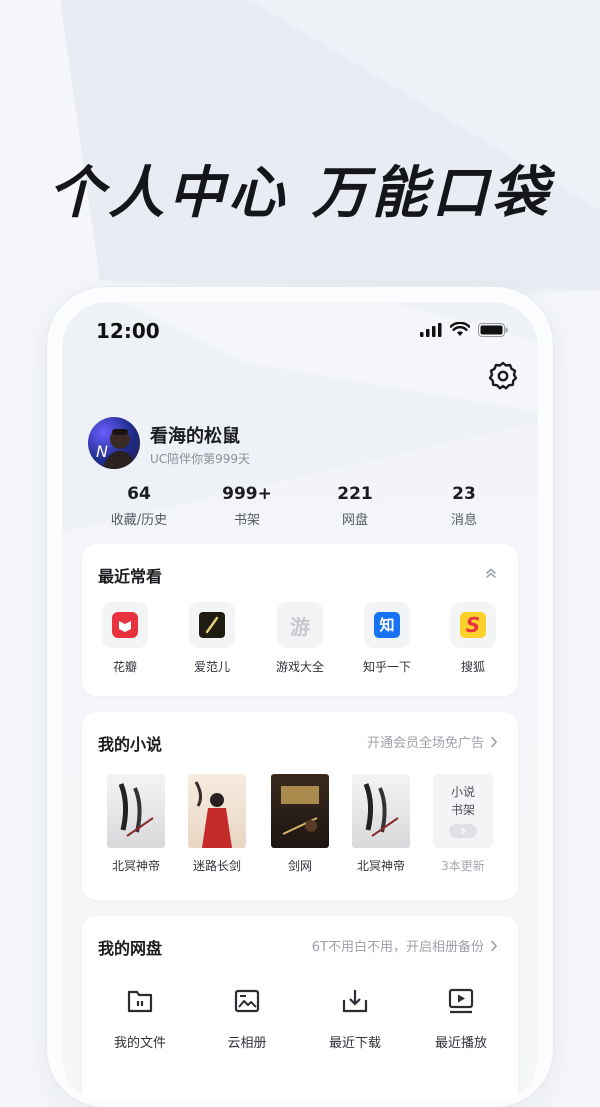  Describe the element at coordinates (247, 1043) in the screenshot. I see `disk-item-label: 云相册` at that location.